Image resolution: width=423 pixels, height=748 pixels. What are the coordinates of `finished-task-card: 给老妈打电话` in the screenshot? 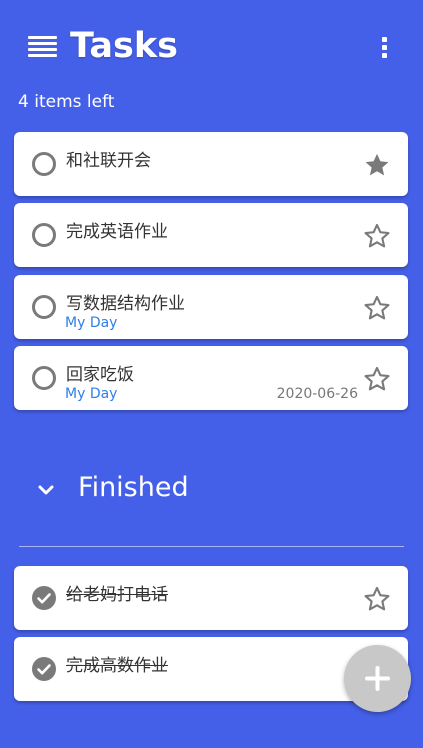 It's located at (211, 598).